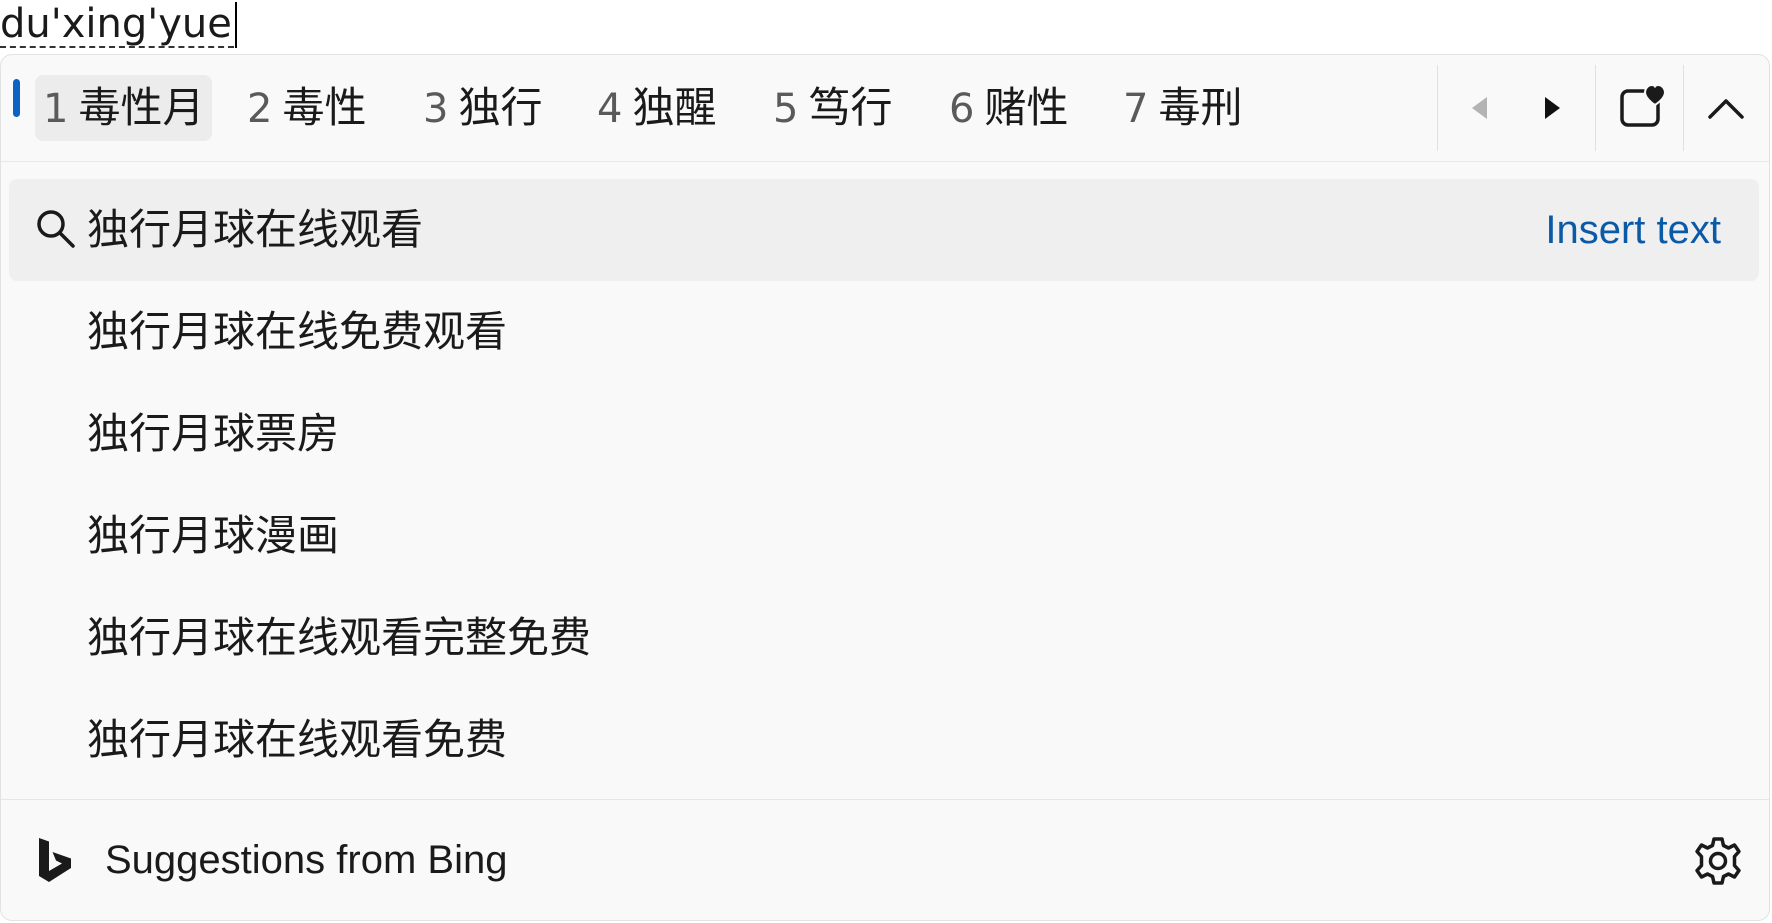 This screenshot has height=923, width=1772. I want to click on selection-accent, so click(16, 98).